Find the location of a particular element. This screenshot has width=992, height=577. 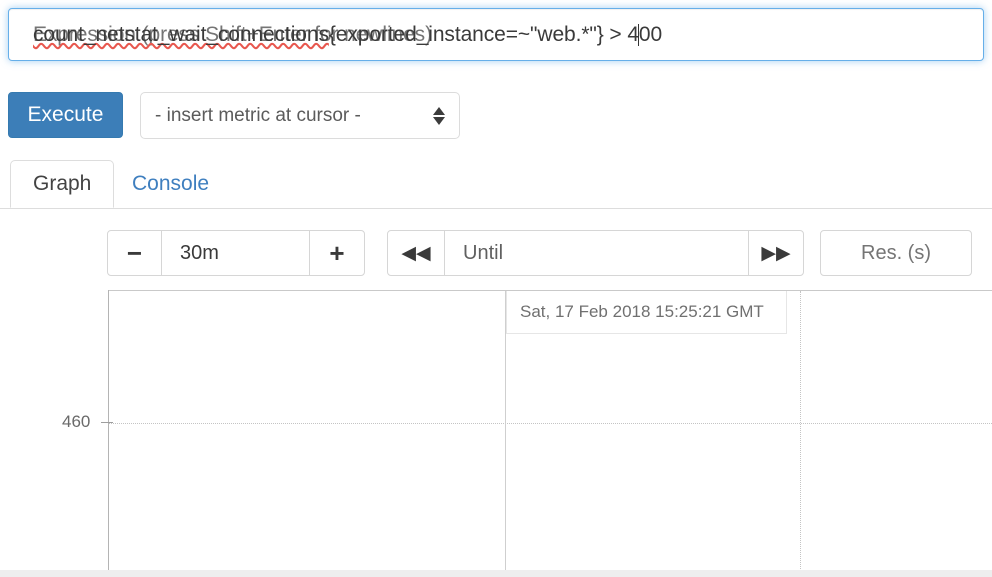

resolution-input is located at coordinates (896, 253).